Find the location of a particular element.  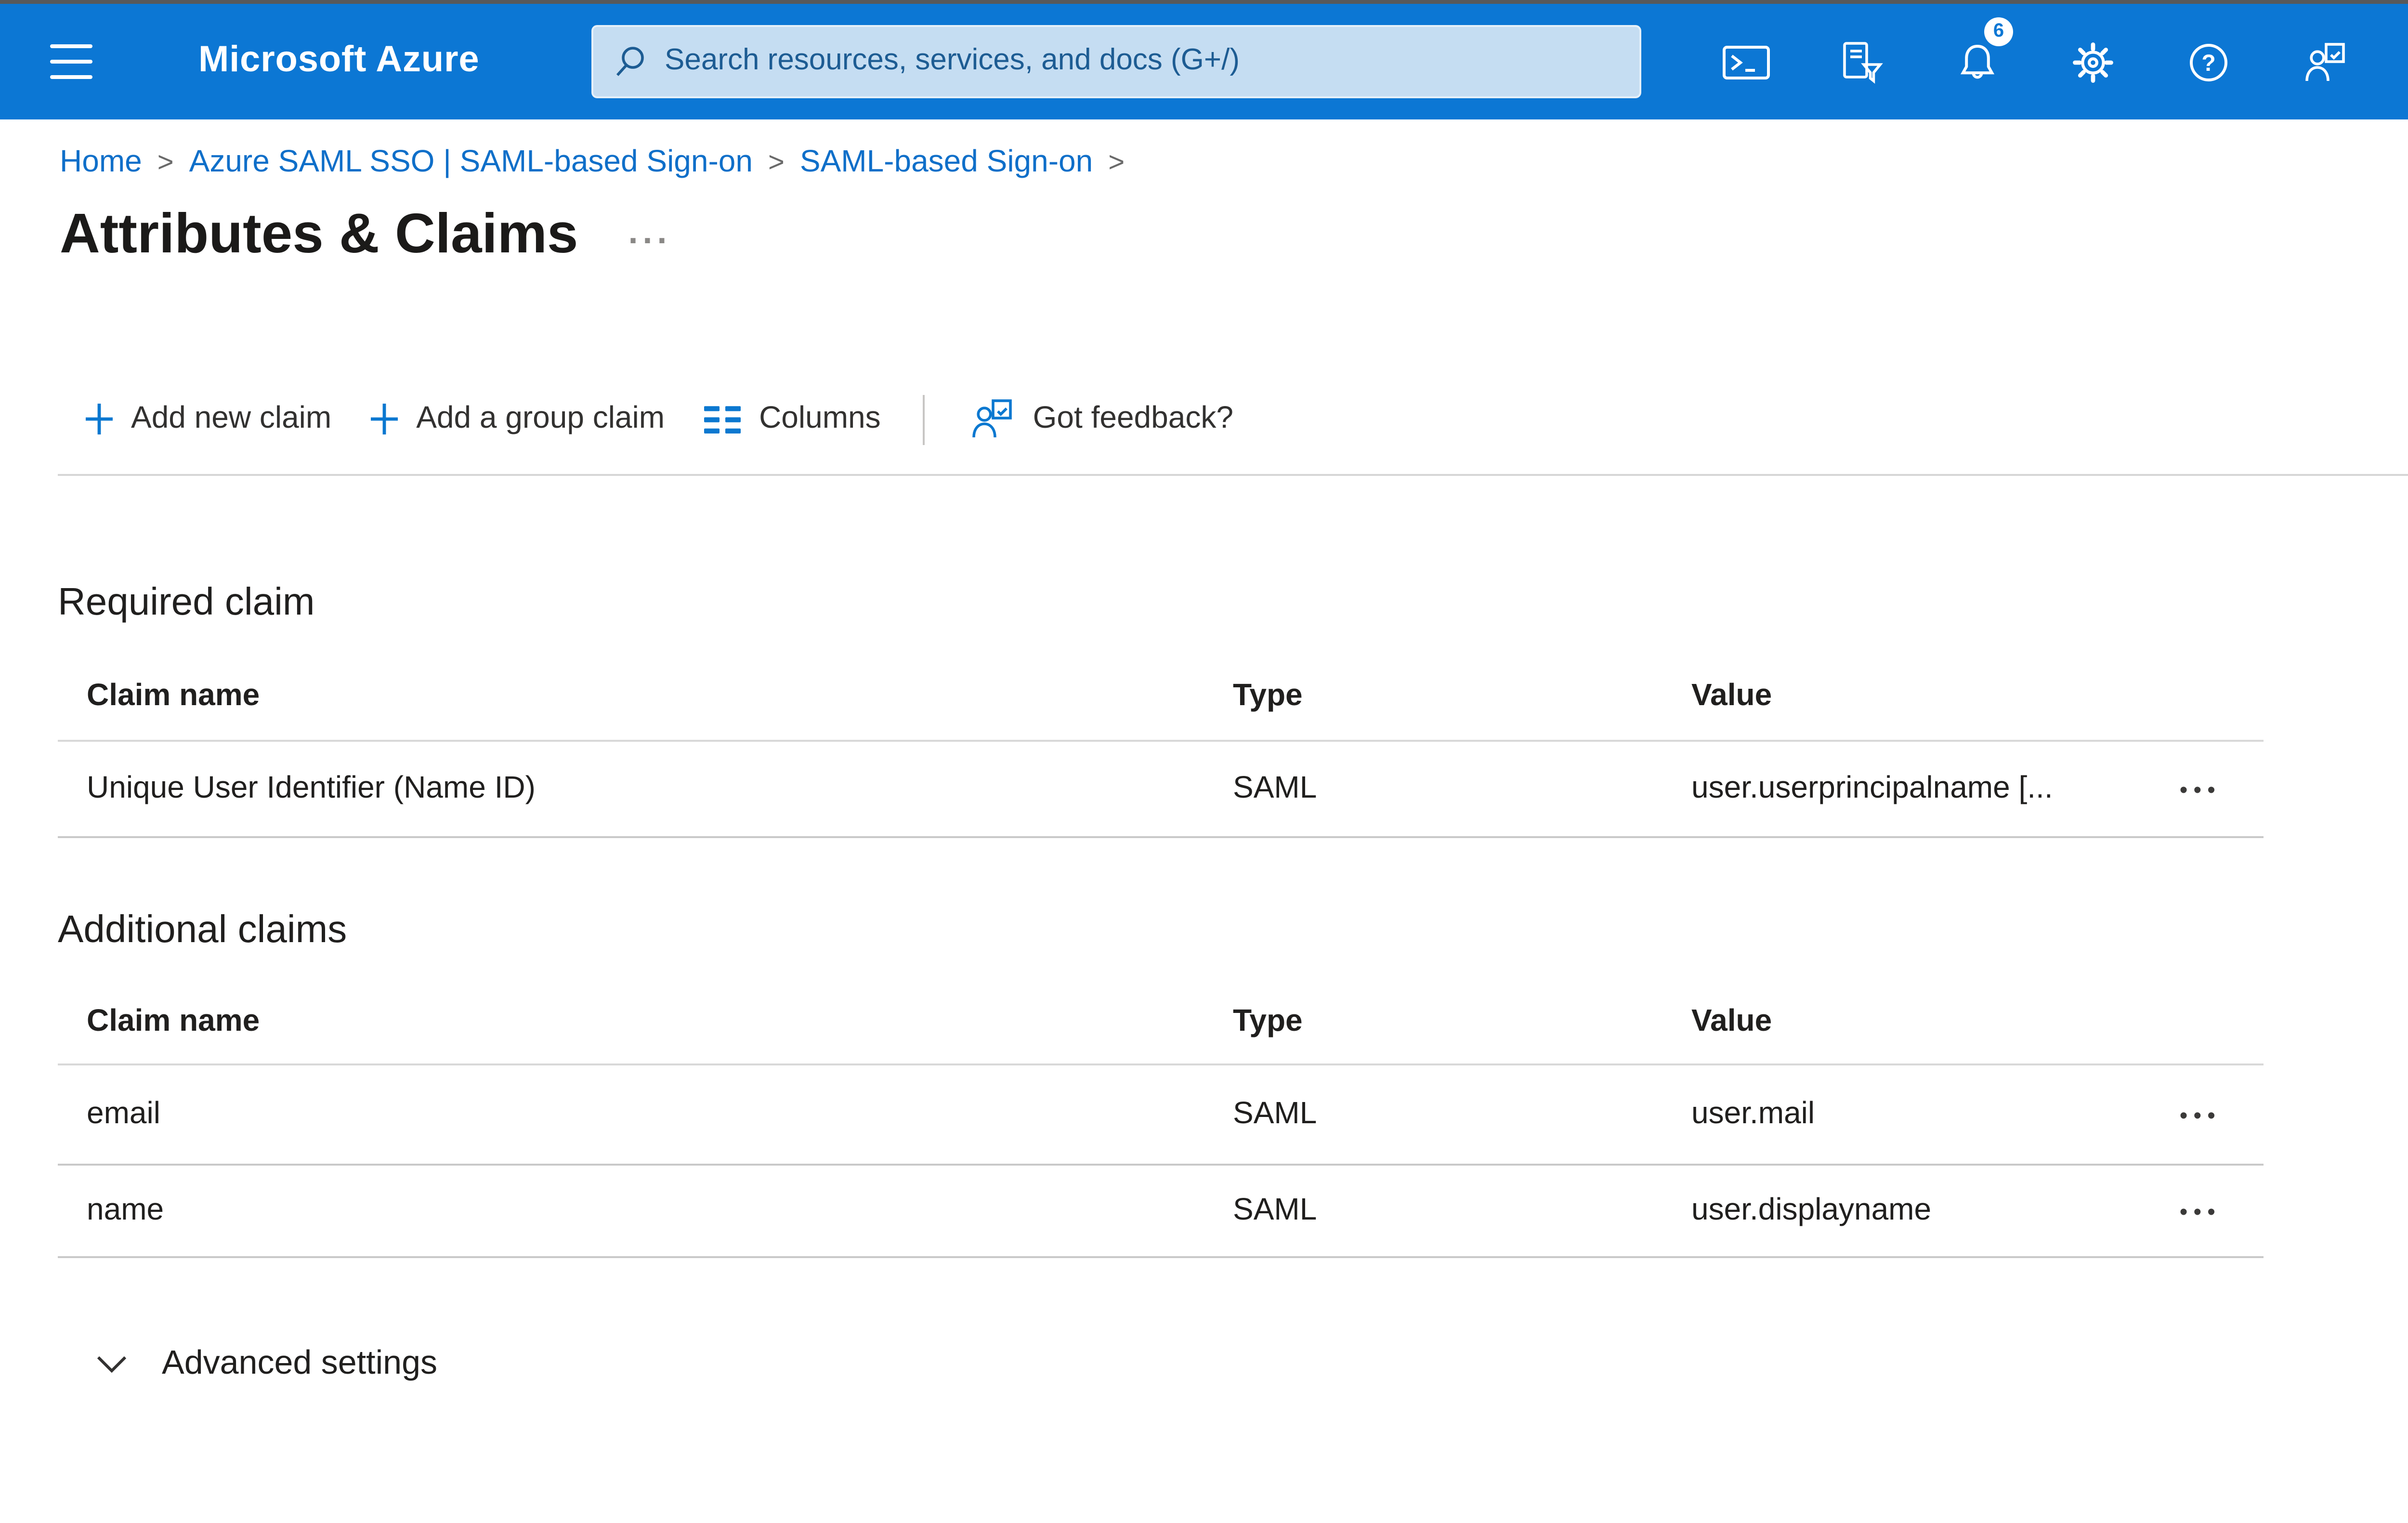

cloud-shell-icon is located at coordinates (1745, 62).